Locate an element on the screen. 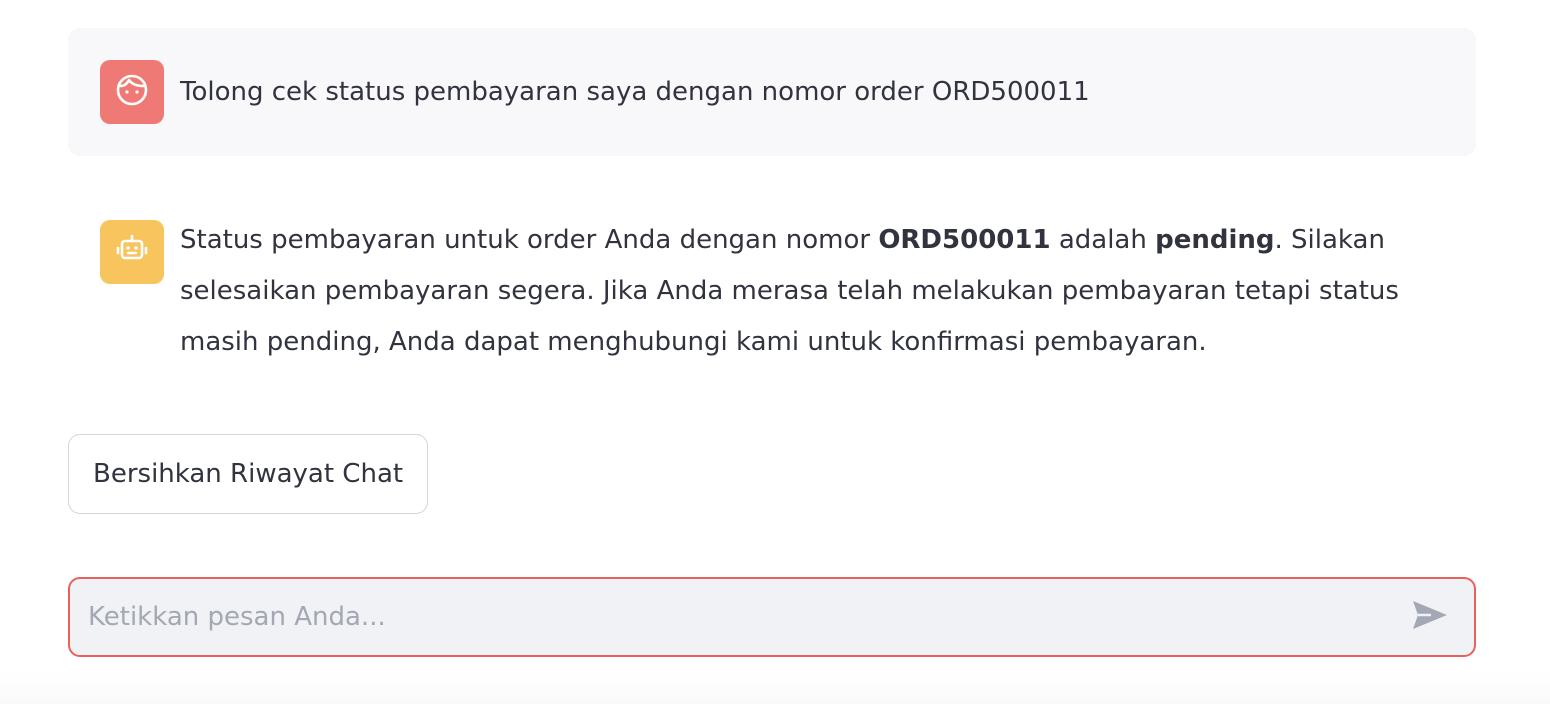 Image resolution: width=1550 pixels, height=704 pixels. bottom-fade is located at coordinates (775, 688).